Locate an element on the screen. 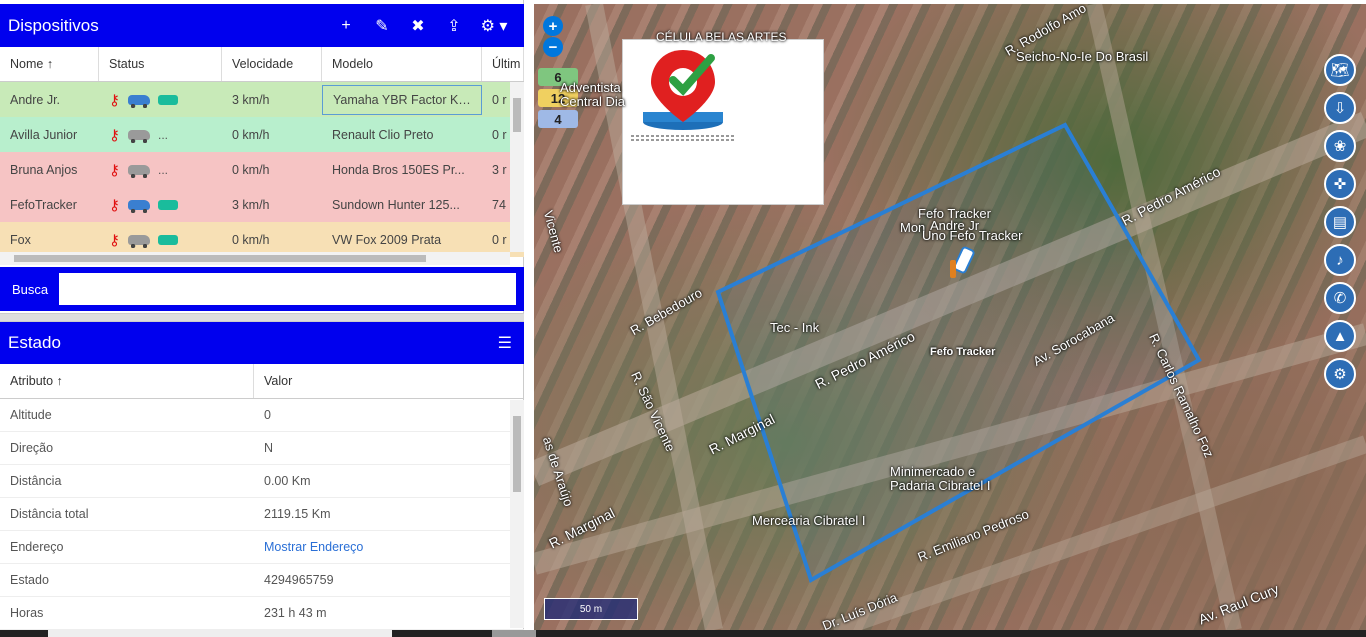 The height and width of the screenshot is (637, 1366). paw-icon: ❀ is located at coordinates (1340, 146).